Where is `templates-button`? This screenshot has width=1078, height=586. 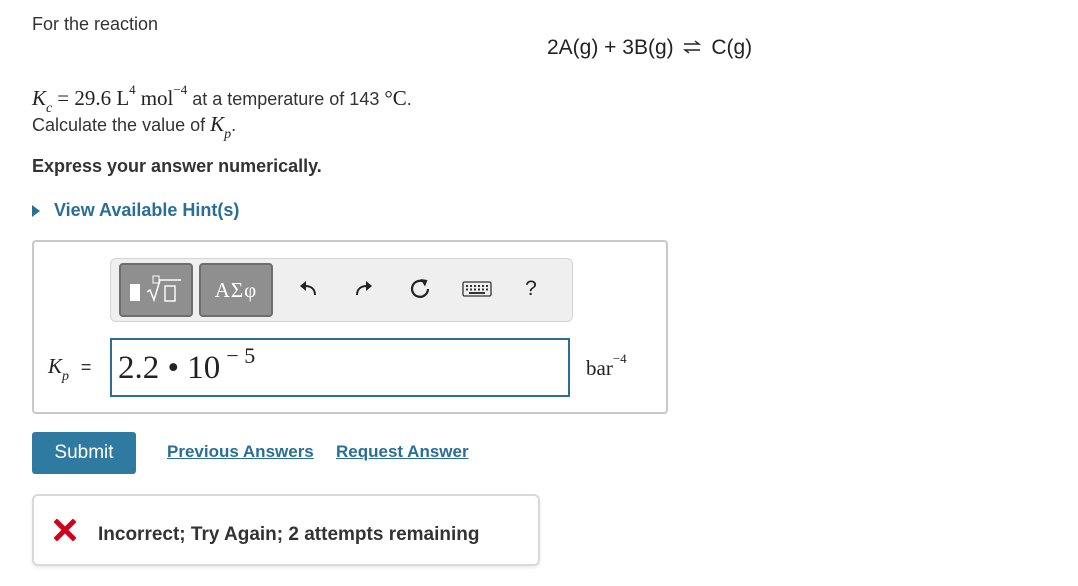 templates-button is located at coordinates (156, 290).